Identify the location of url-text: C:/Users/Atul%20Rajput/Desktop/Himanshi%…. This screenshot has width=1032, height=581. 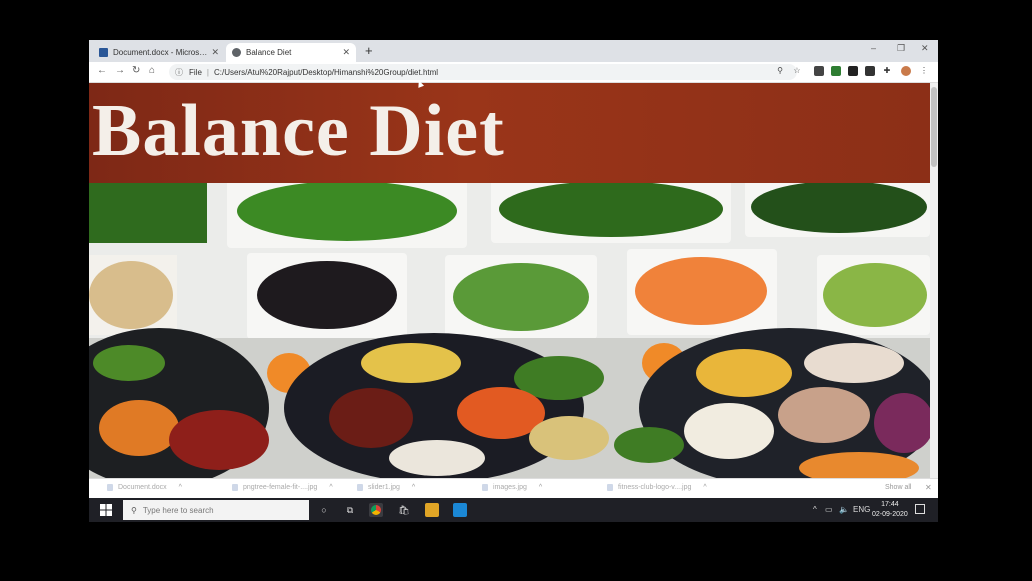
(326, 72).